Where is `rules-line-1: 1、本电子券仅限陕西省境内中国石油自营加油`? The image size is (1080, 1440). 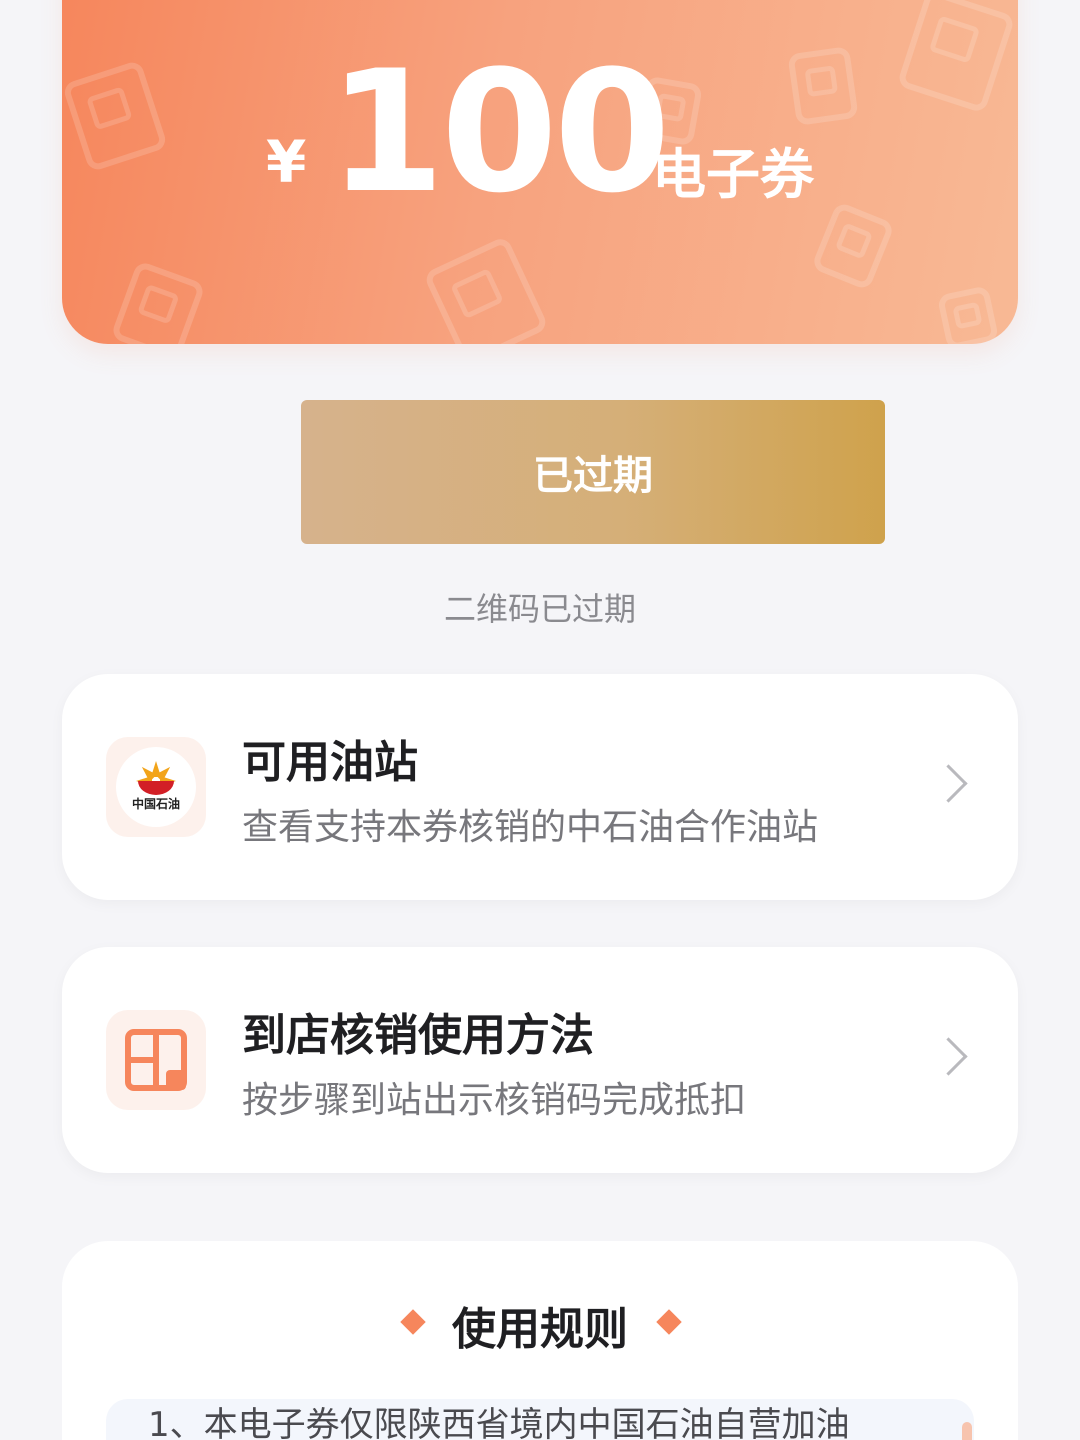 rules-line-1: 1、本电子券仅限陕西省境内中国石油自营加油 is located at coordinates (499, 1422).